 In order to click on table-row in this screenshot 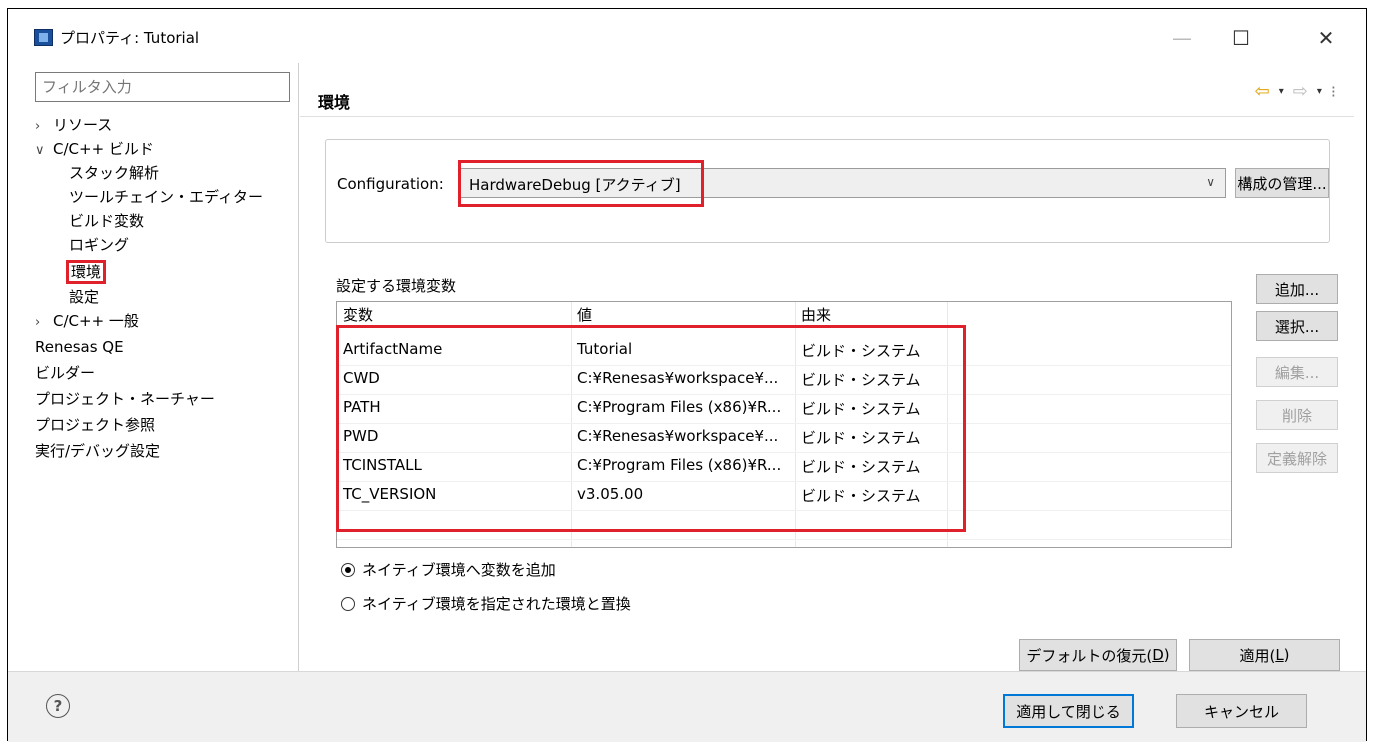, I will do `click(784, 525)`.